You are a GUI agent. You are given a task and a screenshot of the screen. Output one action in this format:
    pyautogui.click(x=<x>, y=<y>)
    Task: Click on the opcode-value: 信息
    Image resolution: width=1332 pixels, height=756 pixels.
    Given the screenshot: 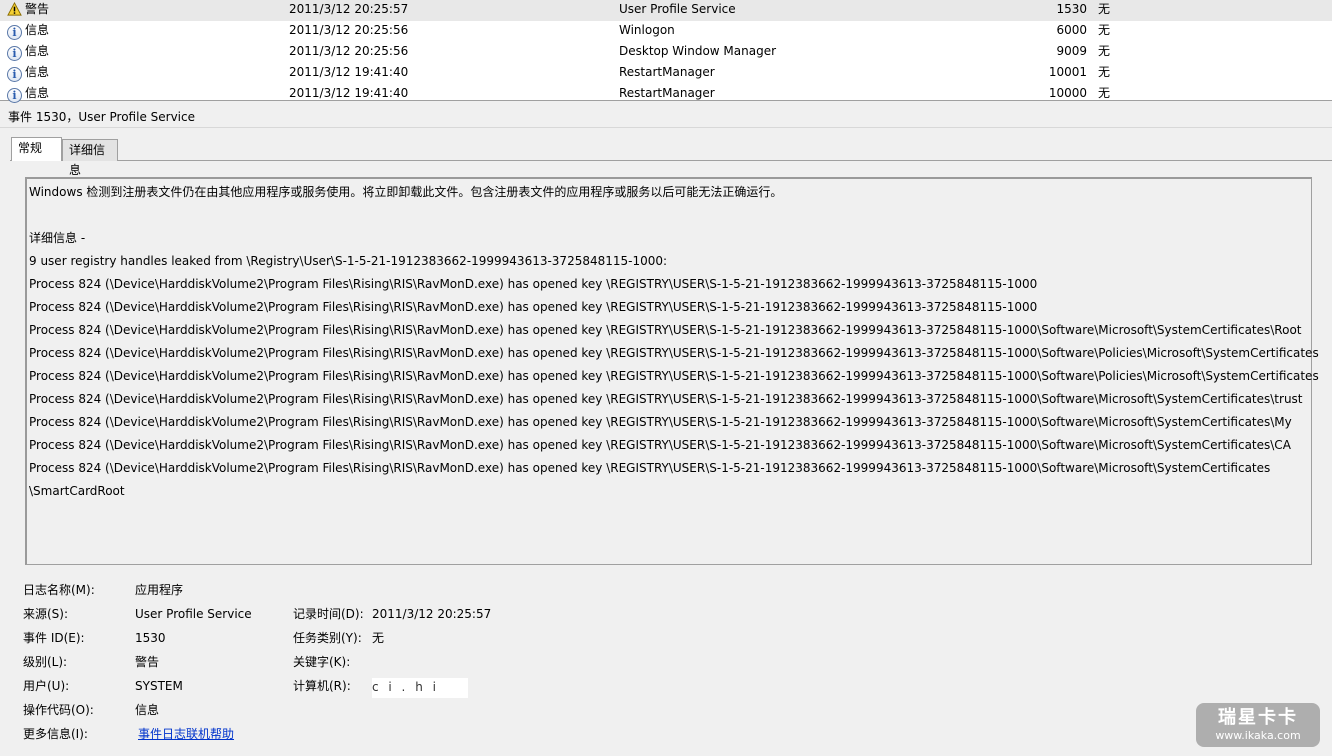 What is the action you would take?
    pyautogui.click(x=147, y=710)
    